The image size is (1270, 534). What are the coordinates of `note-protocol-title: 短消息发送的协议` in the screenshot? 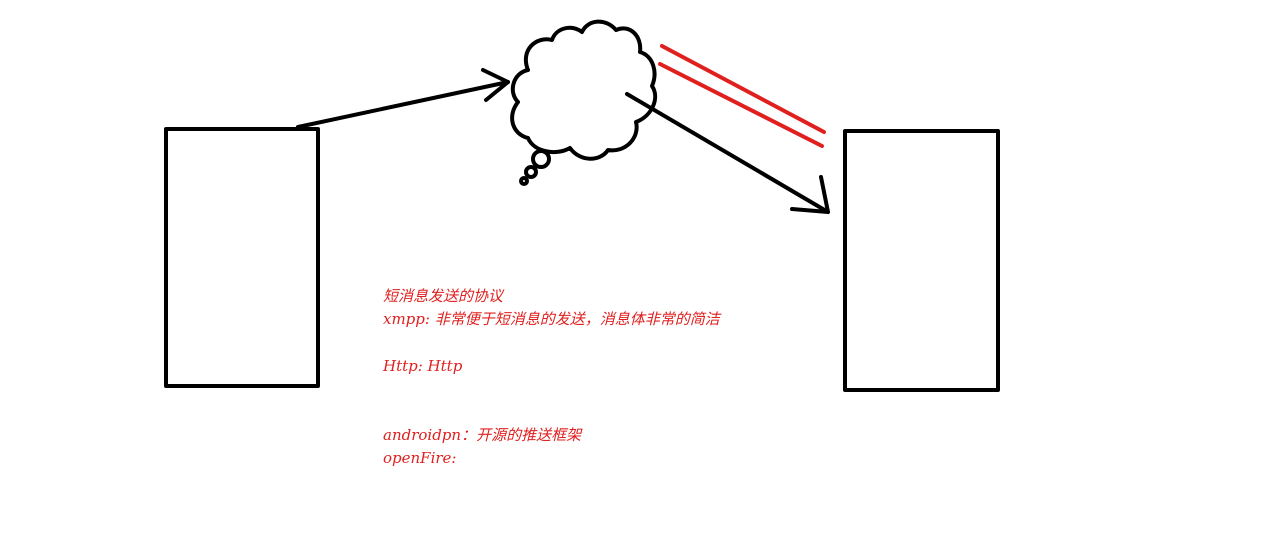 It's located at (443, 296).